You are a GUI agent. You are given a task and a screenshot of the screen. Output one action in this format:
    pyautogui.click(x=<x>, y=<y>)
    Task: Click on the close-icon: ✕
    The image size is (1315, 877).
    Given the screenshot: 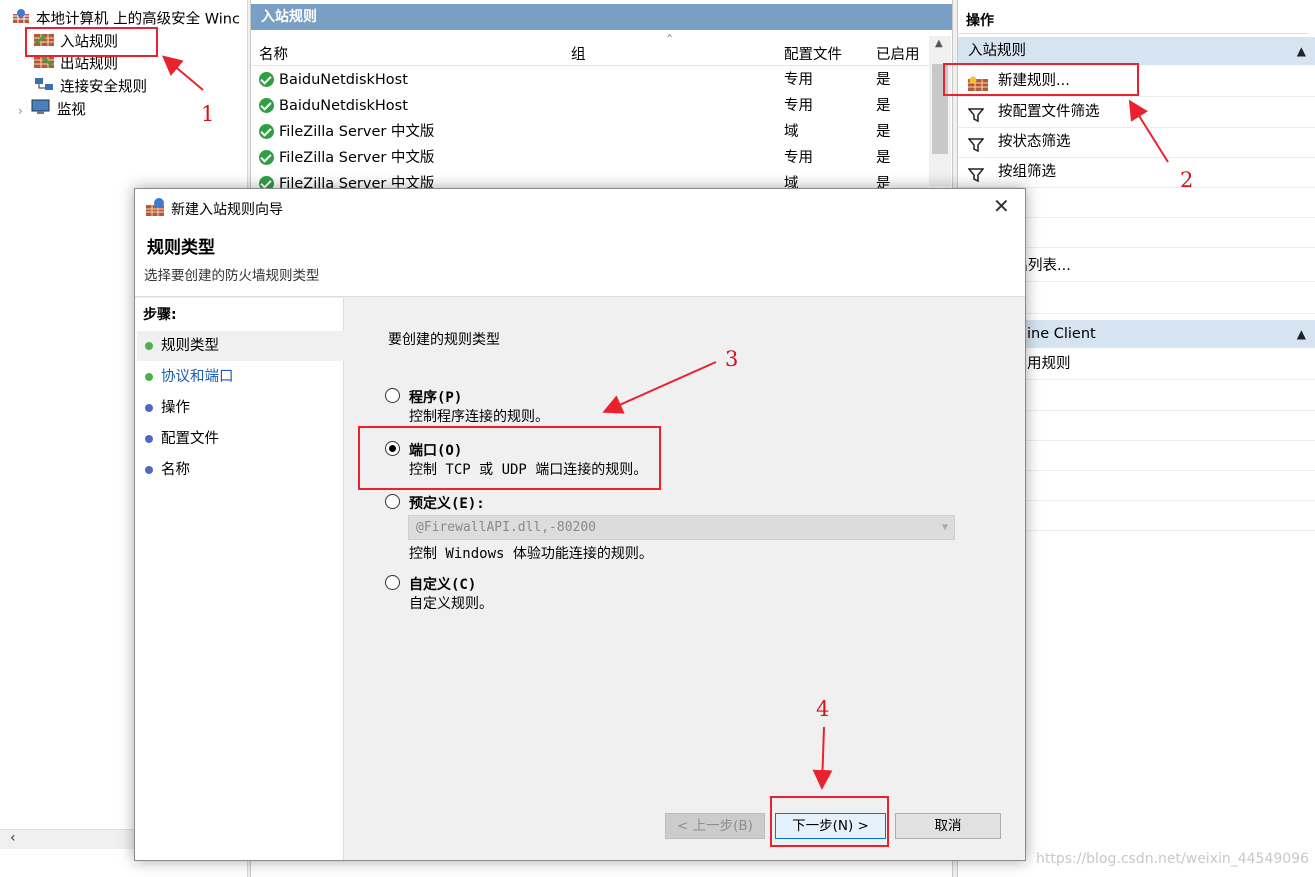 What is the action you would take?
    pyautogui.click(x=1001, y=206)
    